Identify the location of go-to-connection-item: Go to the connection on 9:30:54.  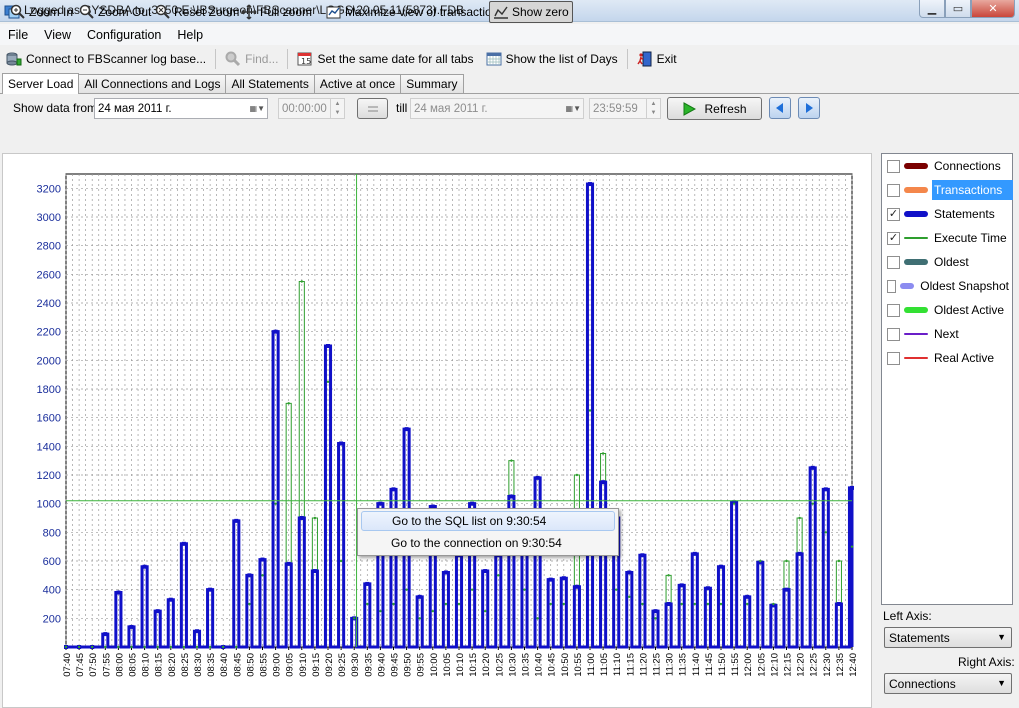
(488, 543).